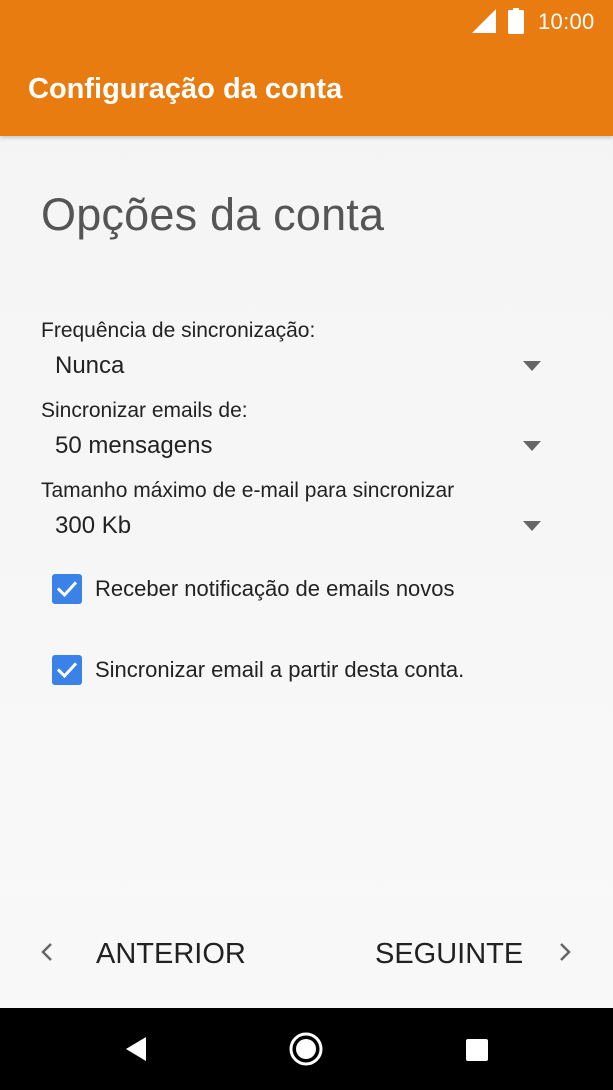  Describe the element at coordinates (484, 21) in the screenshot. I see `signal-icon` at that location.